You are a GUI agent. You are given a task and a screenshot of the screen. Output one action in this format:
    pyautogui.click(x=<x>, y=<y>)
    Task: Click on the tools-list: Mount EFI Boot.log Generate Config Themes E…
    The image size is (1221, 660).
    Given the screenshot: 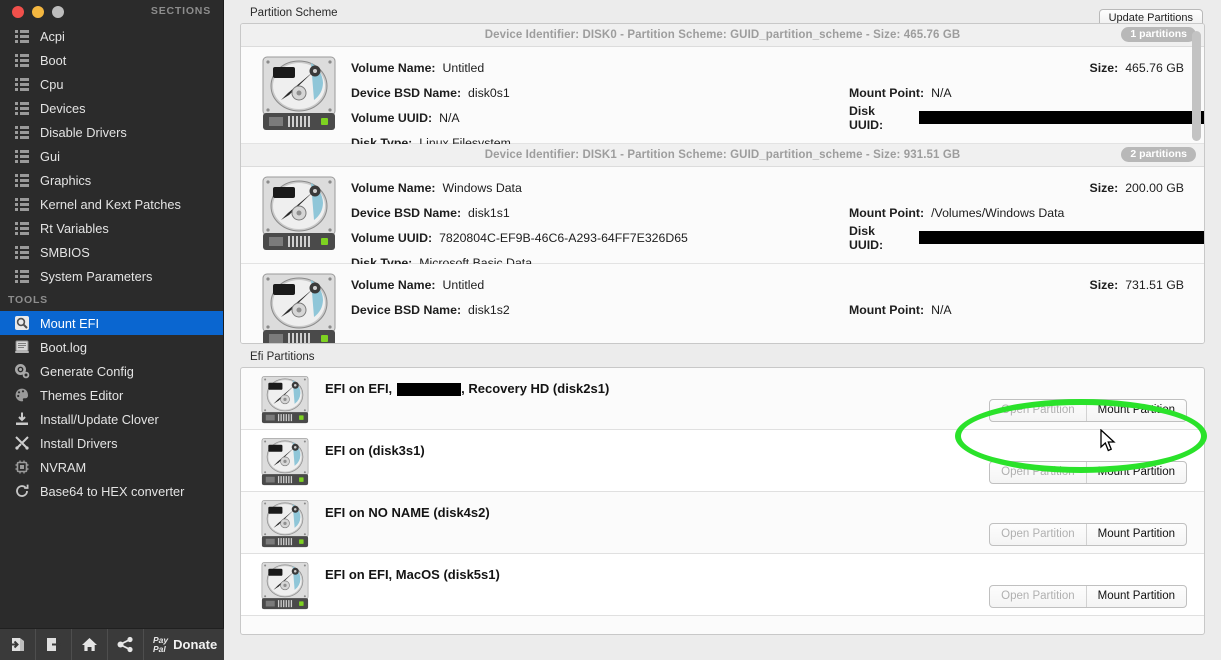 What is the action you would take?
    pyautogui.click(x=111, y=407)
    